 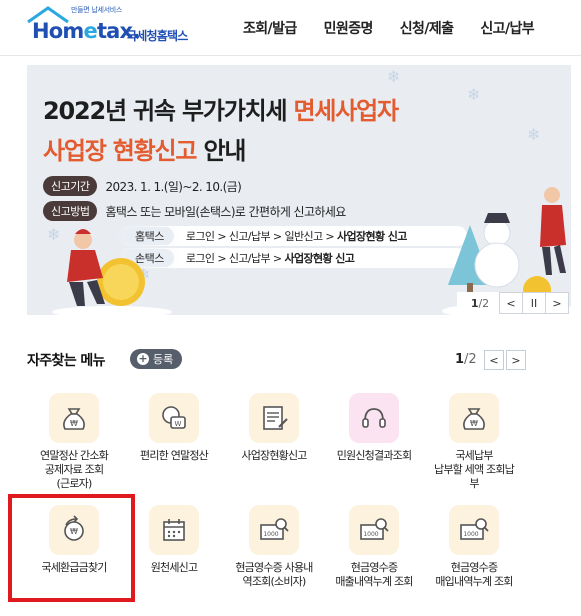 I want to click on hometax-path: 로그인 > 신고/납부 > 일반신고 > 사업장현황 신고, so click(x=296, y=236).